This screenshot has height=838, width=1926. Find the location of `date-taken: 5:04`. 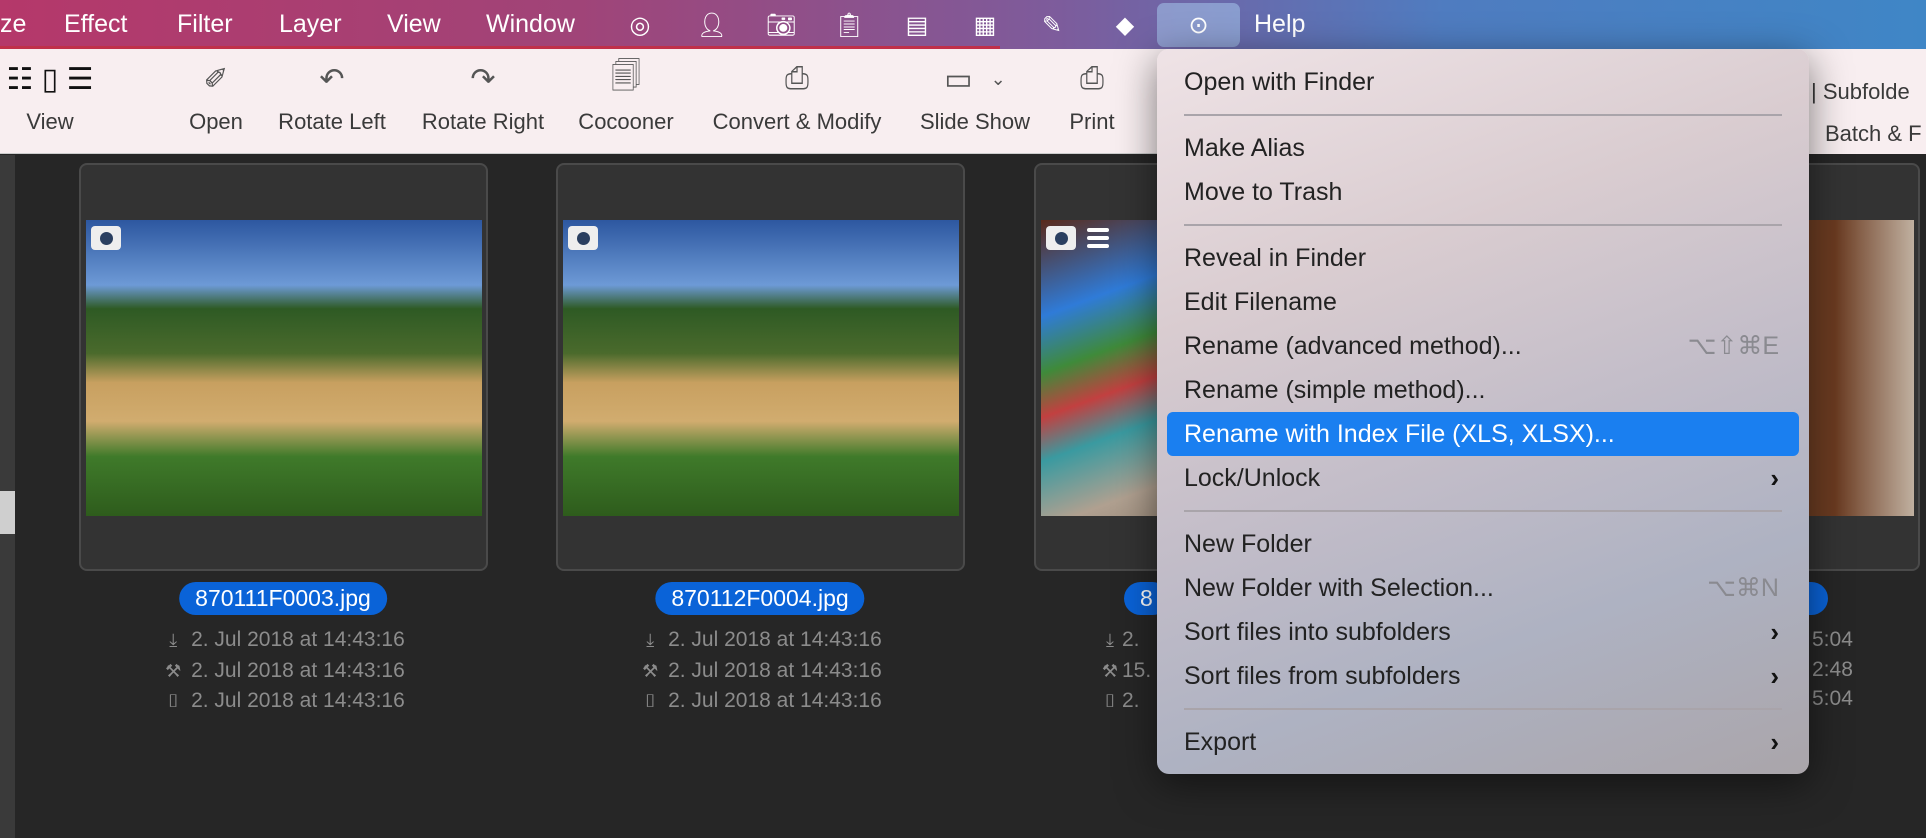

date-taken: 5:04 is located at coordinates (1832, 698).